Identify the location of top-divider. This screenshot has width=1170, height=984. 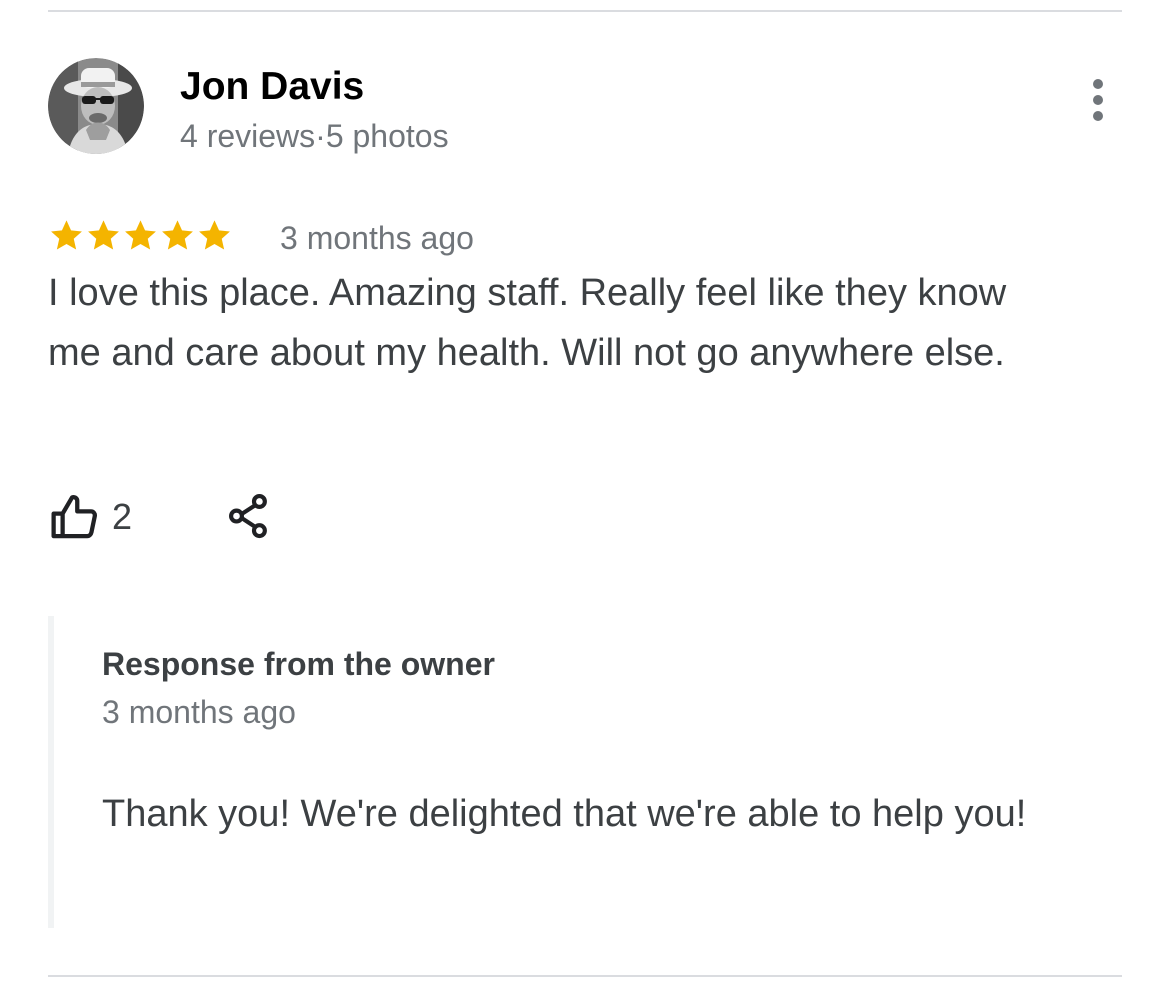
(585, 11).